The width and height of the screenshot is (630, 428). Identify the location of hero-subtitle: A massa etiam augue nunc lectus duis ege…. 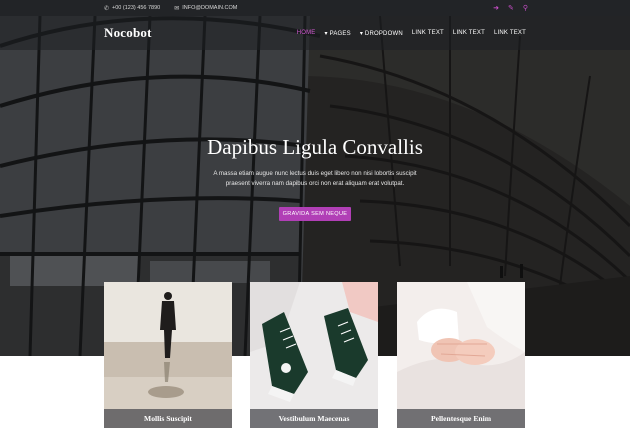
(315, 178).